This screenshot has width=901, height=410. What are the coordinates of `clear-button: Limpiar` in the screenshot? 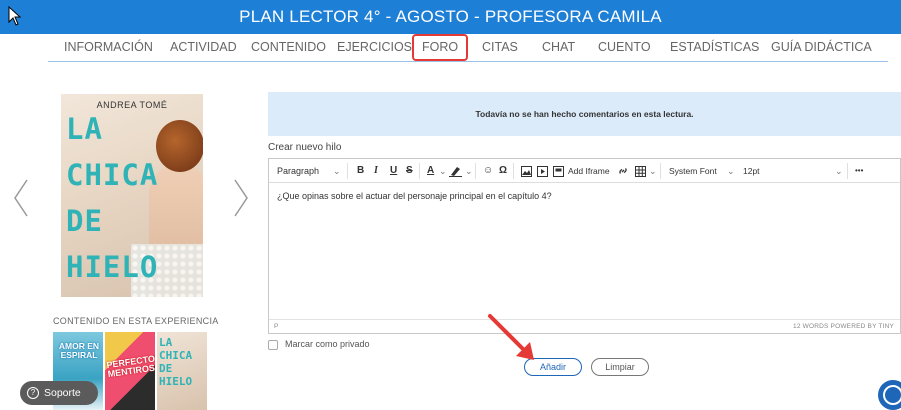 It's located at (620, 367).